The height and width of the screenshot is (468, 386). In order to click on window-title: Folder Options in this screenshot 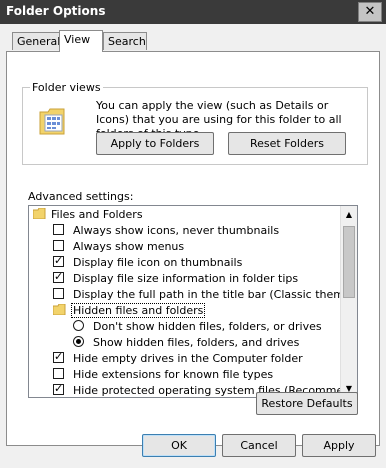, I will do `click(56, 11)`.